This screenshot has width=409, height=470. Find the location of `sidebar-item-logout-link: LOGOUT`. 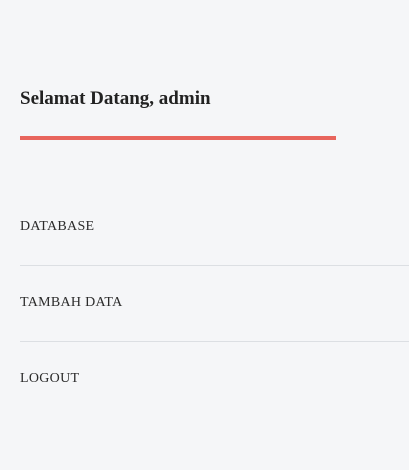

sidebar-item-logout-link: LOGOUT is located at coordinates (49, 379).